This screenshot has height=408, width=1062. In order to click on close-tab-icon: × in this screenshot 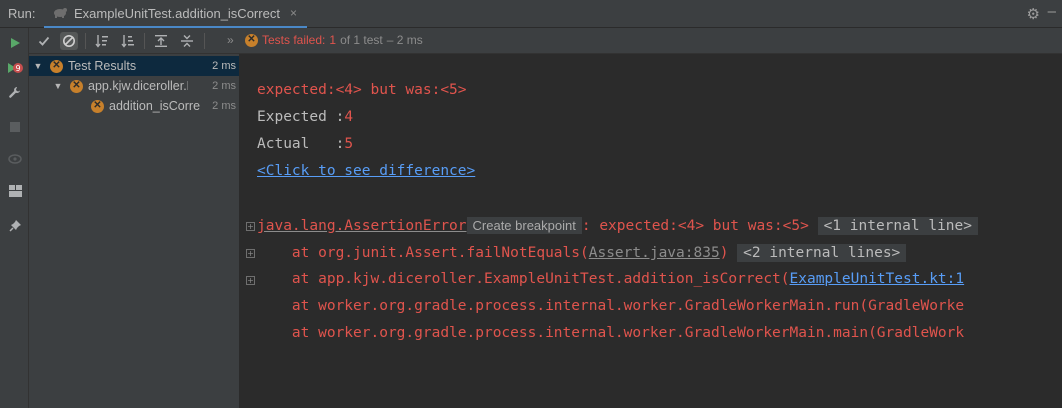, I will do `click(293, 13)`.